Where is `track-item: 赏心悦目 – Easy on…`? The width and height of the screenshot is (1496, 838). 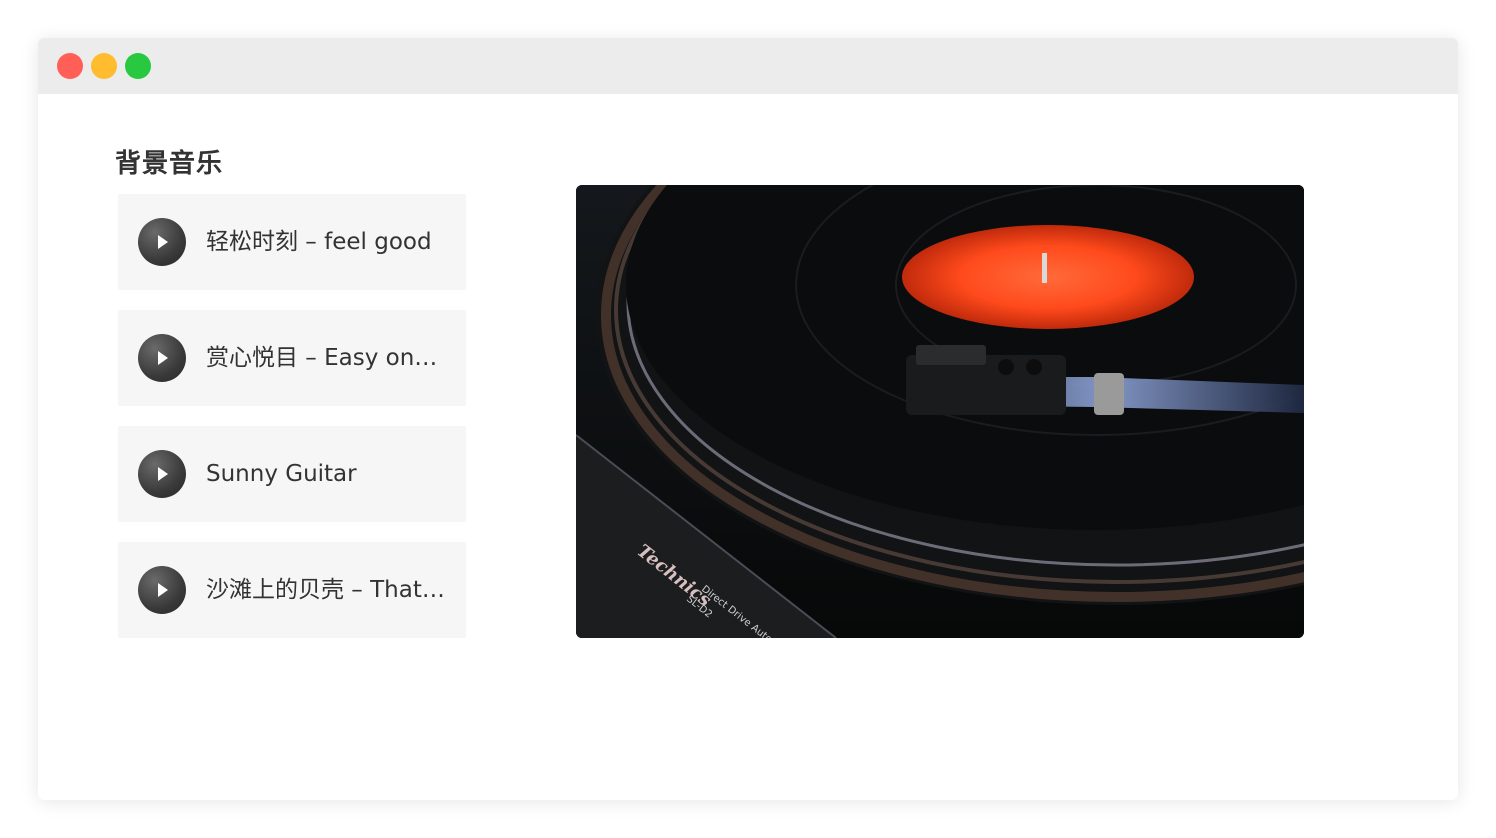 track-item: 赏心悦目 – Easy on… is located at coordinates (292, 358).